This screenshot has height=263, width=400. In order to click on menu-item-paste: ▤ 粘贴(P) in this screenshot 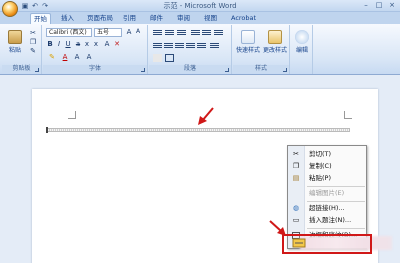, I will do `click(327, 178)`.